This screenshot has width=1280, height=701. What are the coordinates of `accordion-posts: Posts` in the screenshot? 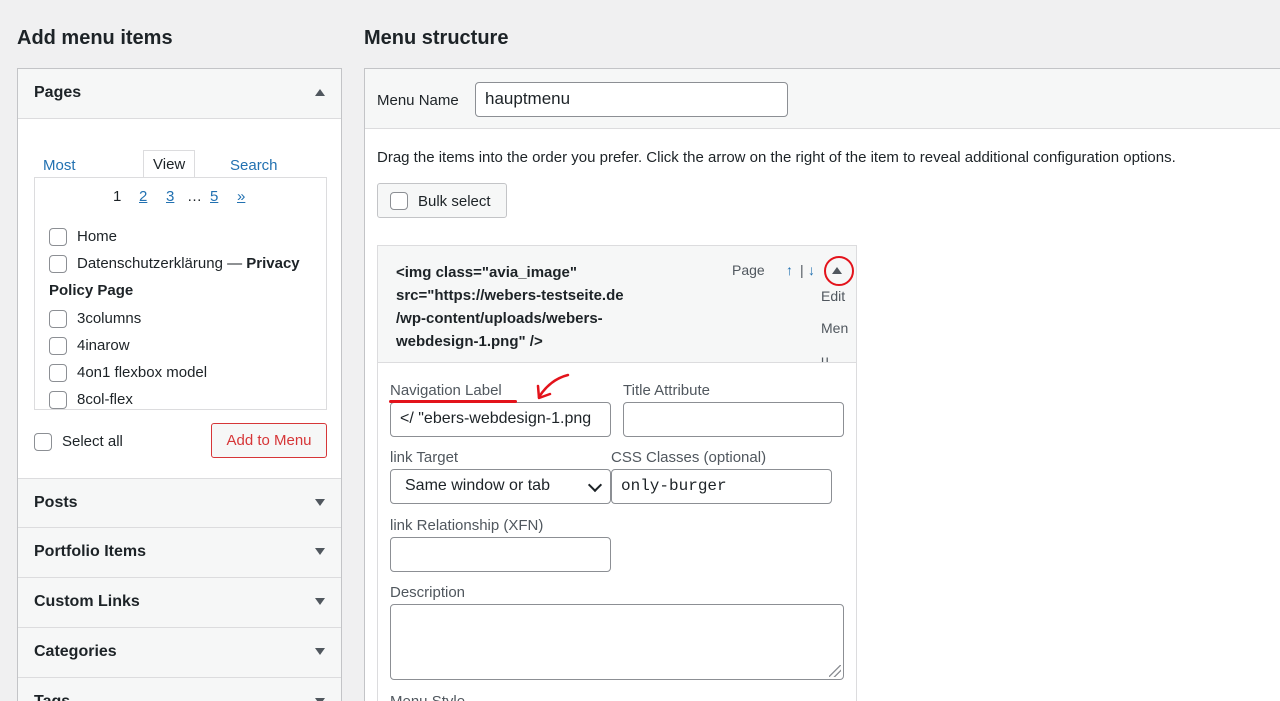 It's located at (179, 503).